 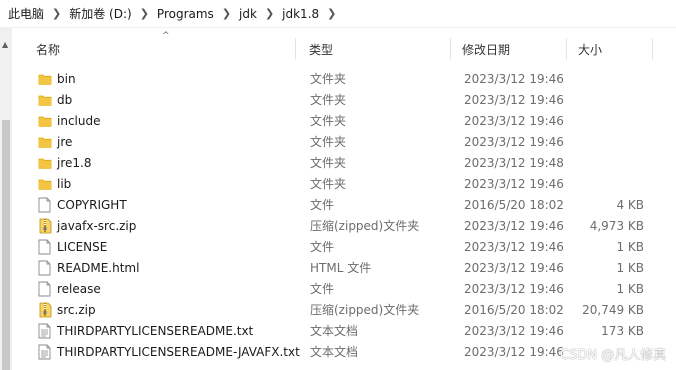 I want to click on file-type: 文本文档, so click(x=334, y=331).